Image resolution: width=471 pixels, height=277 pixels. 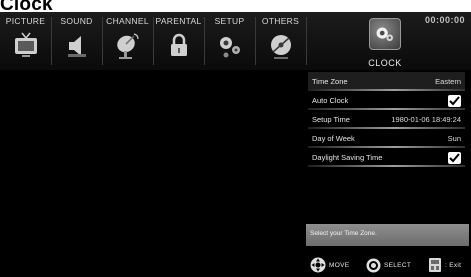 I want to click on tab-clock: CLOCK, so click(x=385, y=43).